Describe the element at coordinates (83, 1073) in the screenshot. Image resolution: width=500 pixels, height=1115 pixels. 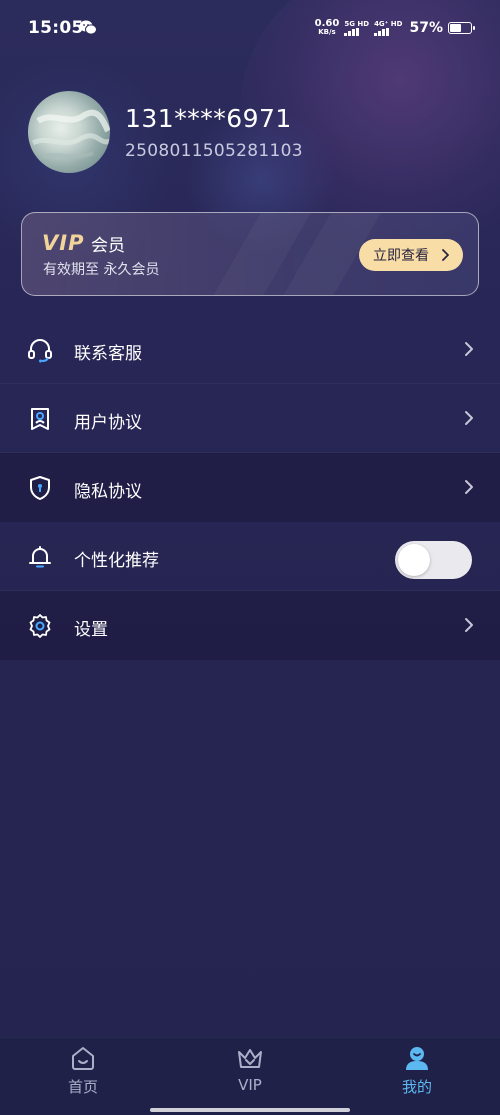
I see `tab-home: 首页` at that location.